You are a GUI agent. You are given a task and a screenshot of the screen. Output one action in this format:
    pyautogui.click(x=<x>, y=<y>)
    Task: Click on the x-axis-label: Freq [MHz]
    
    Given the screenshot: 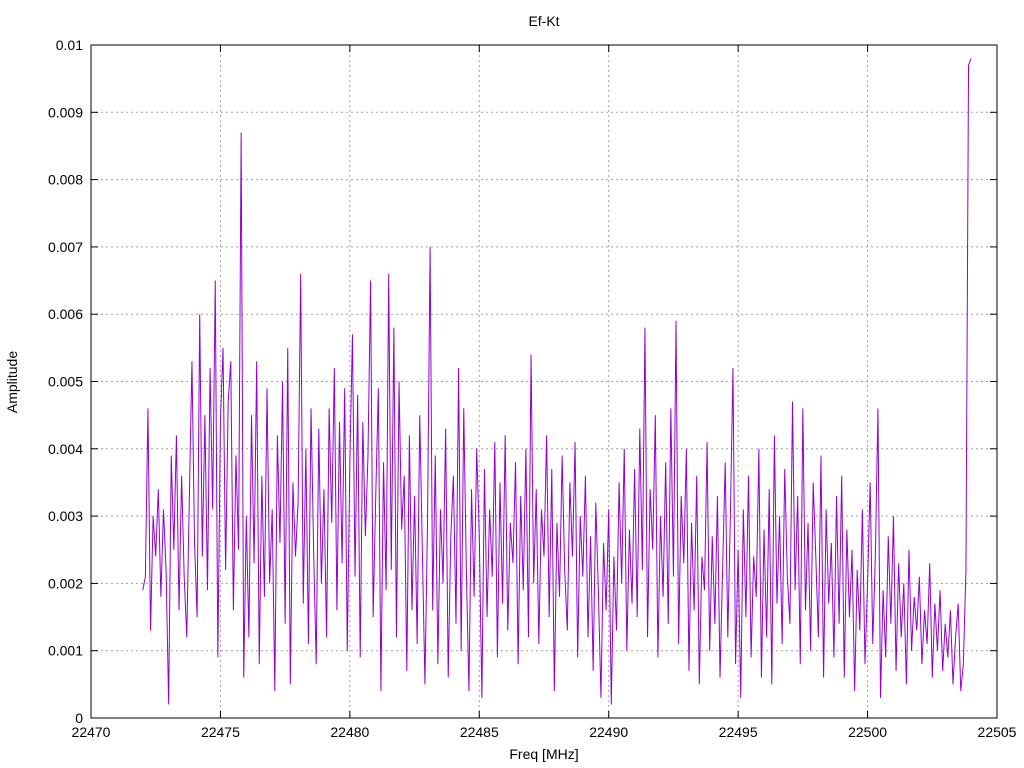 What is the action you would take?
    pyautogui.click(x=543, y=754)
    